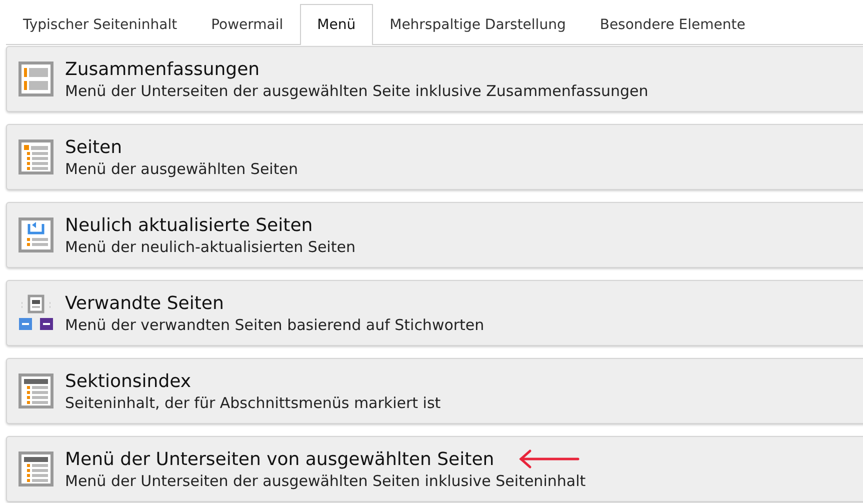 The width and height of the screenshot is (863, 503). I want to click on related-pages-icon, so click(36, 313).